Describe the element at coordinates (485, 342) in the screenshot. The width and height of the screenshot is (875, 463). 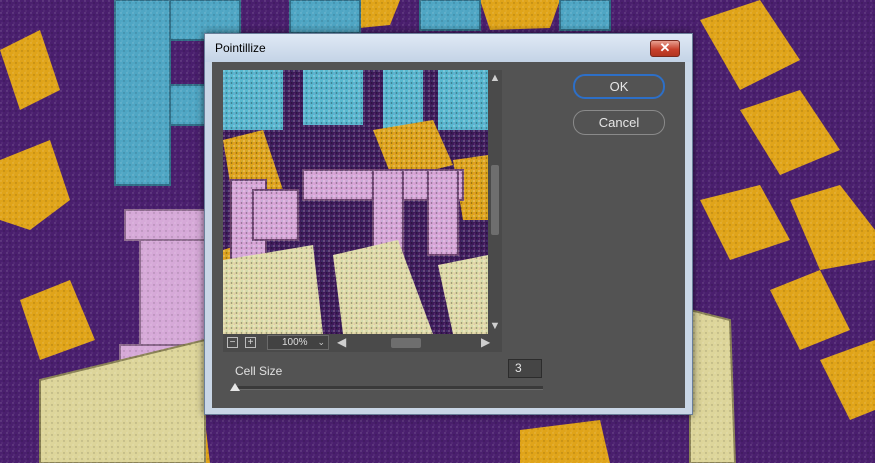
I see `scroll-right-icon: ▶` at that location.